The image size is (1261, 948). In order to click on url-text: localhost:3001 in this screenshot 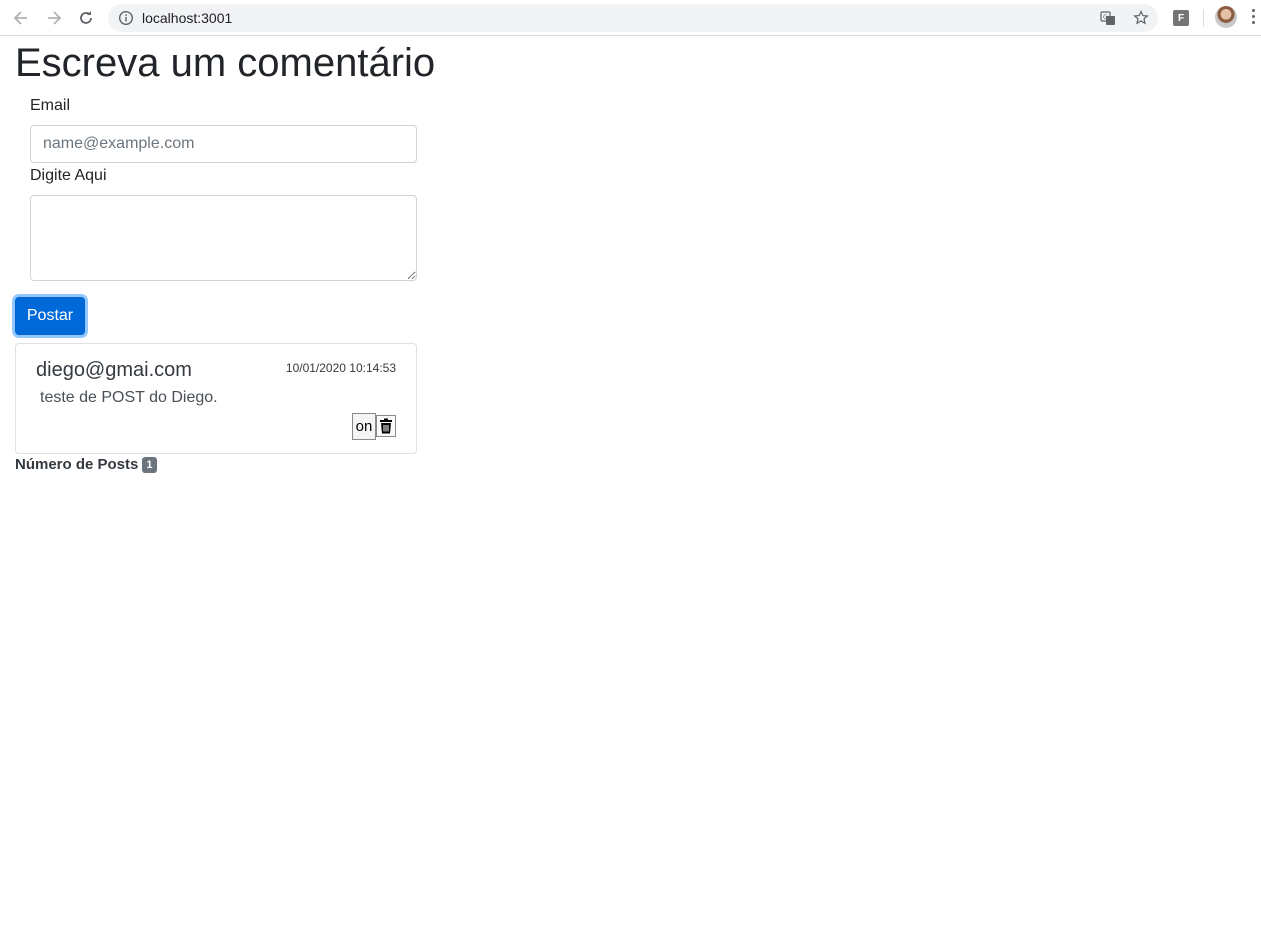, I will do `click(187, 18)`.